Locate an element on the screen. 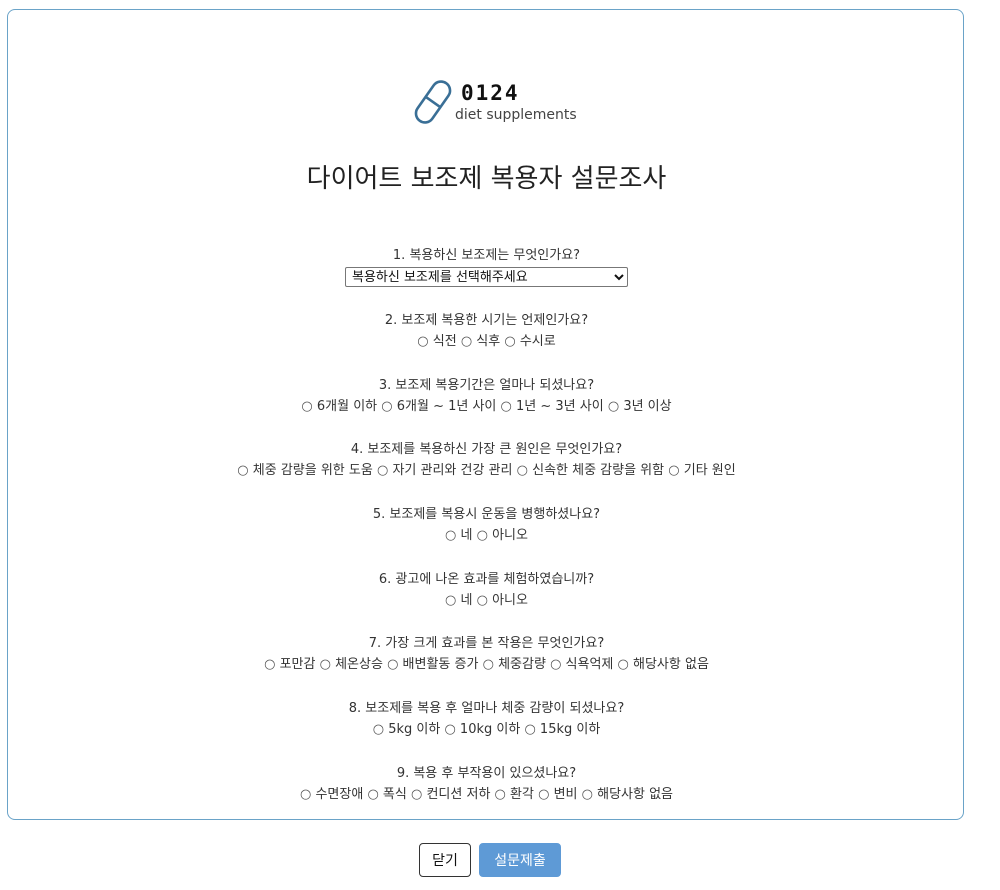  radio-option: ○ 3년 이상 is located at coordinates (640, 406).